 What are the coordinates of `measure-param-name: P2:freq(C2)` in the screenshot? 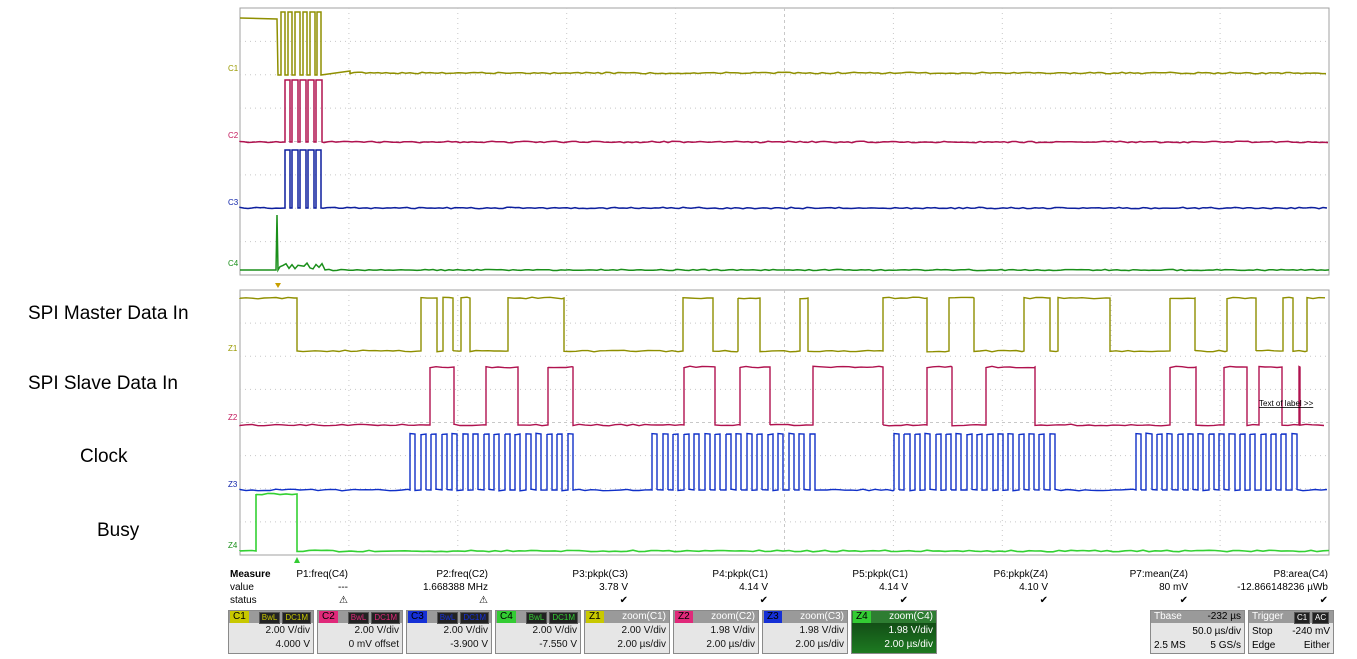 It's located at (418, 574).